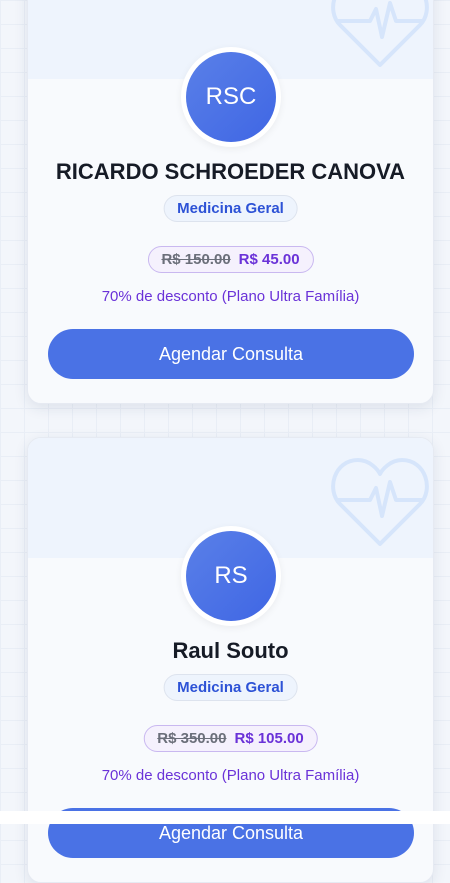  Describe the element at coordinates (196, 259) in the screenshot. I see `old-price: R$ 150.00` at that location.